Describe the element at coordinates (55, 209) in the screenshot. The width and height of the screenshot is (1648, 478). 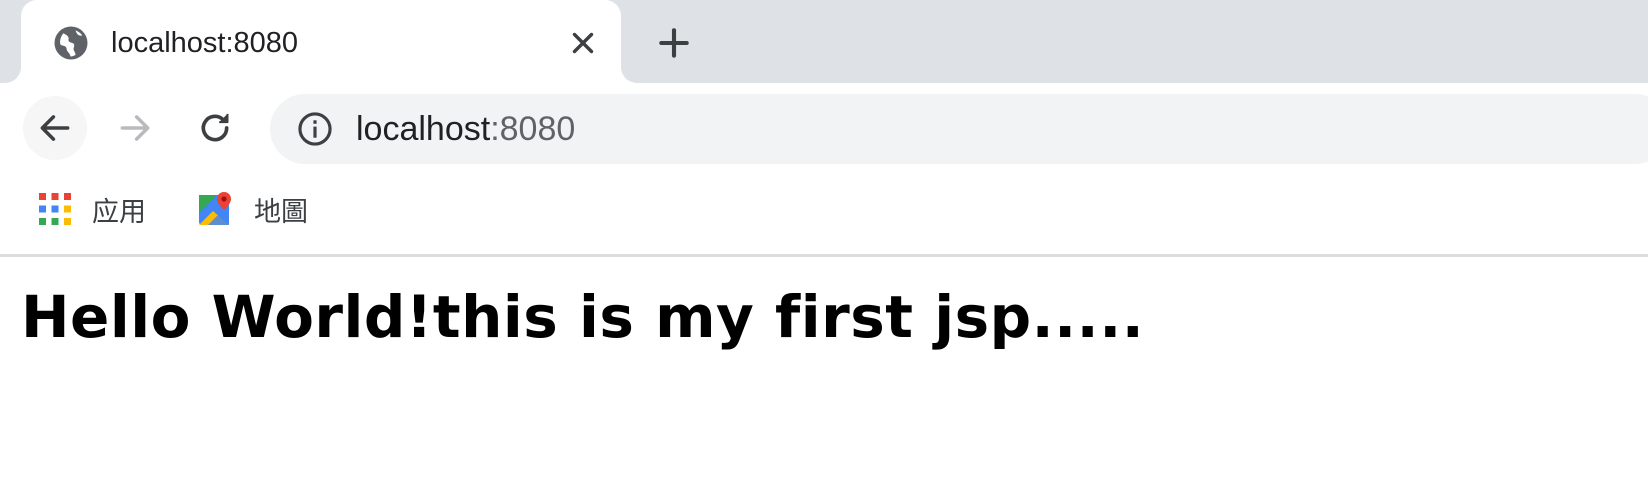
I see `apps-grid-icon` at that location.